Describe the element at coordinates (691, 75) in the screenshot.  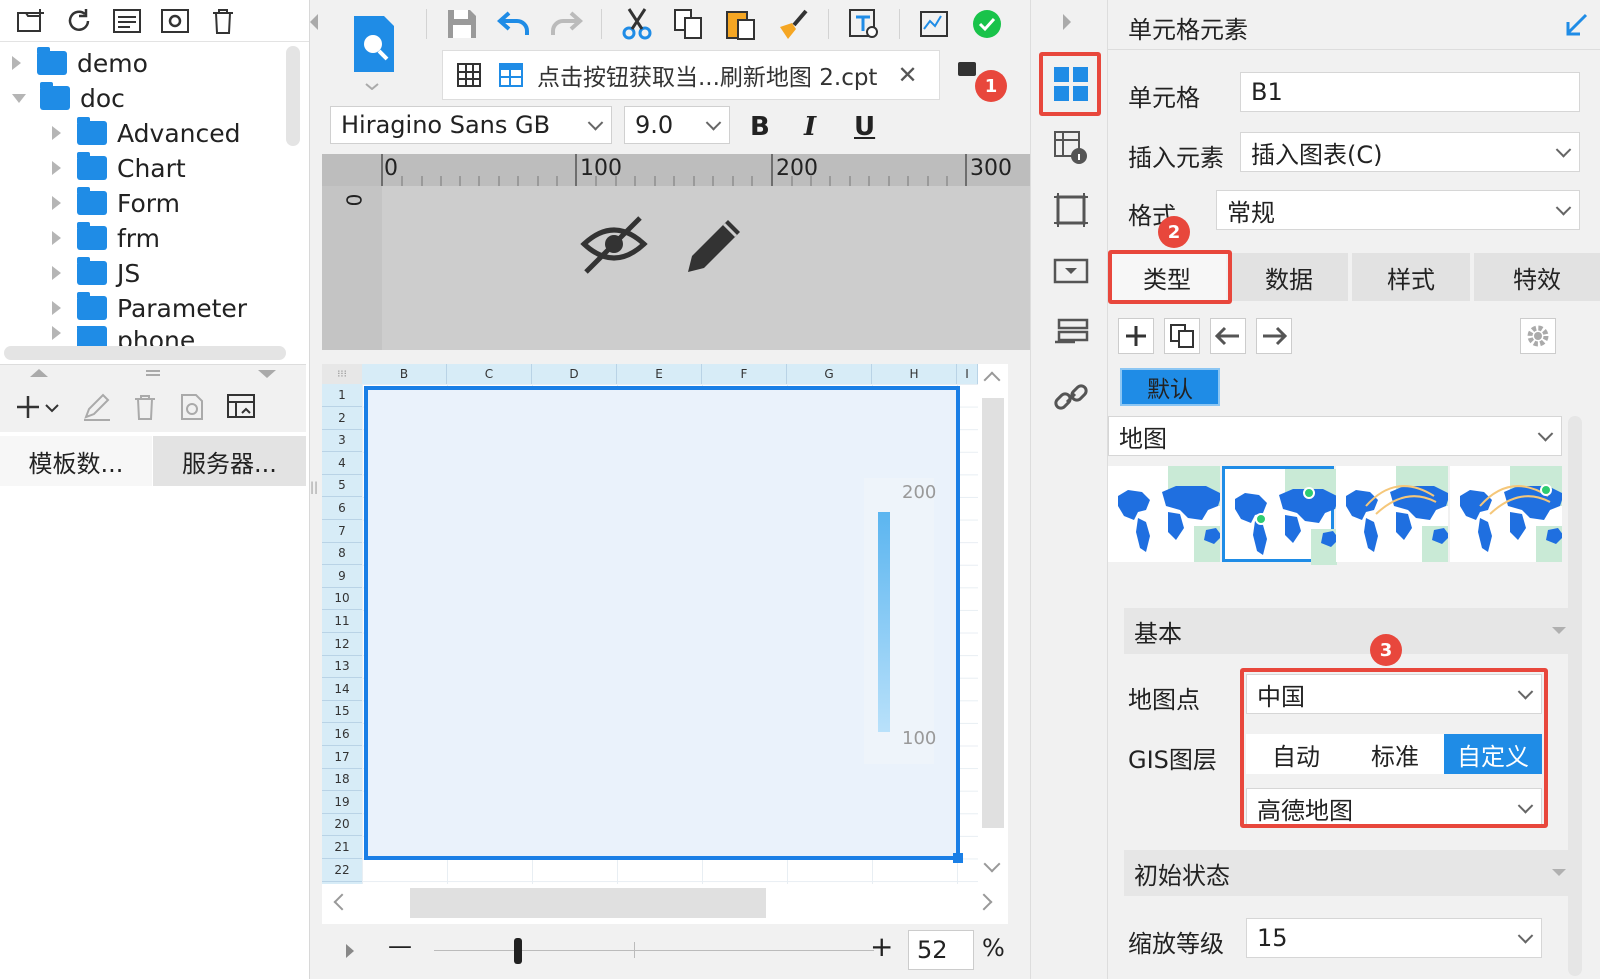
I see `tab-document: 点击按钮获取当...刷新地图 2.cpt ✕` at that location.